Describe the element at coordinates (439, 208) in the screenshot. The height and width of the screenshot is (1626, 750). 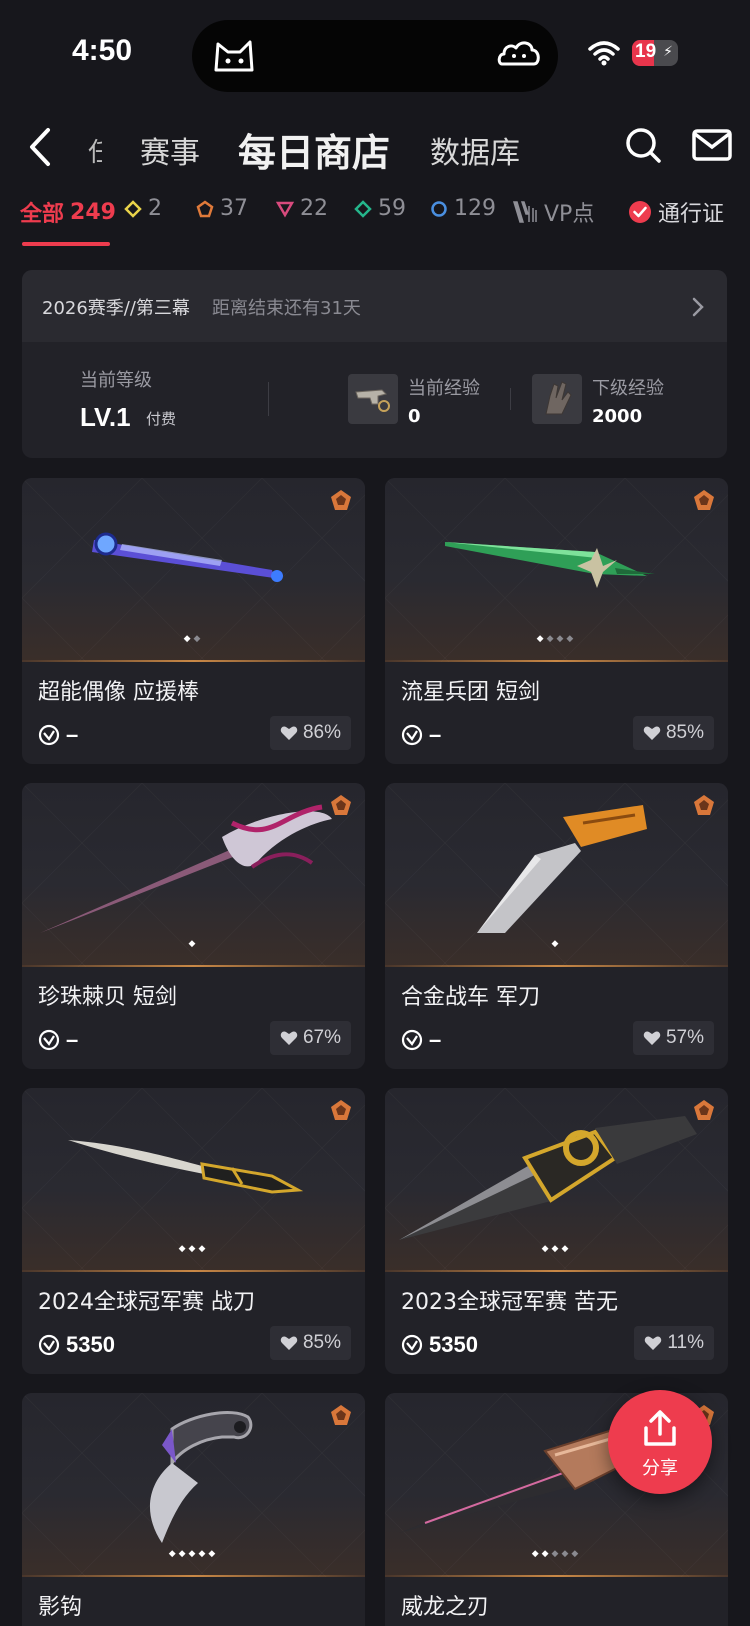
I see `circle-tier-icon` at that location.